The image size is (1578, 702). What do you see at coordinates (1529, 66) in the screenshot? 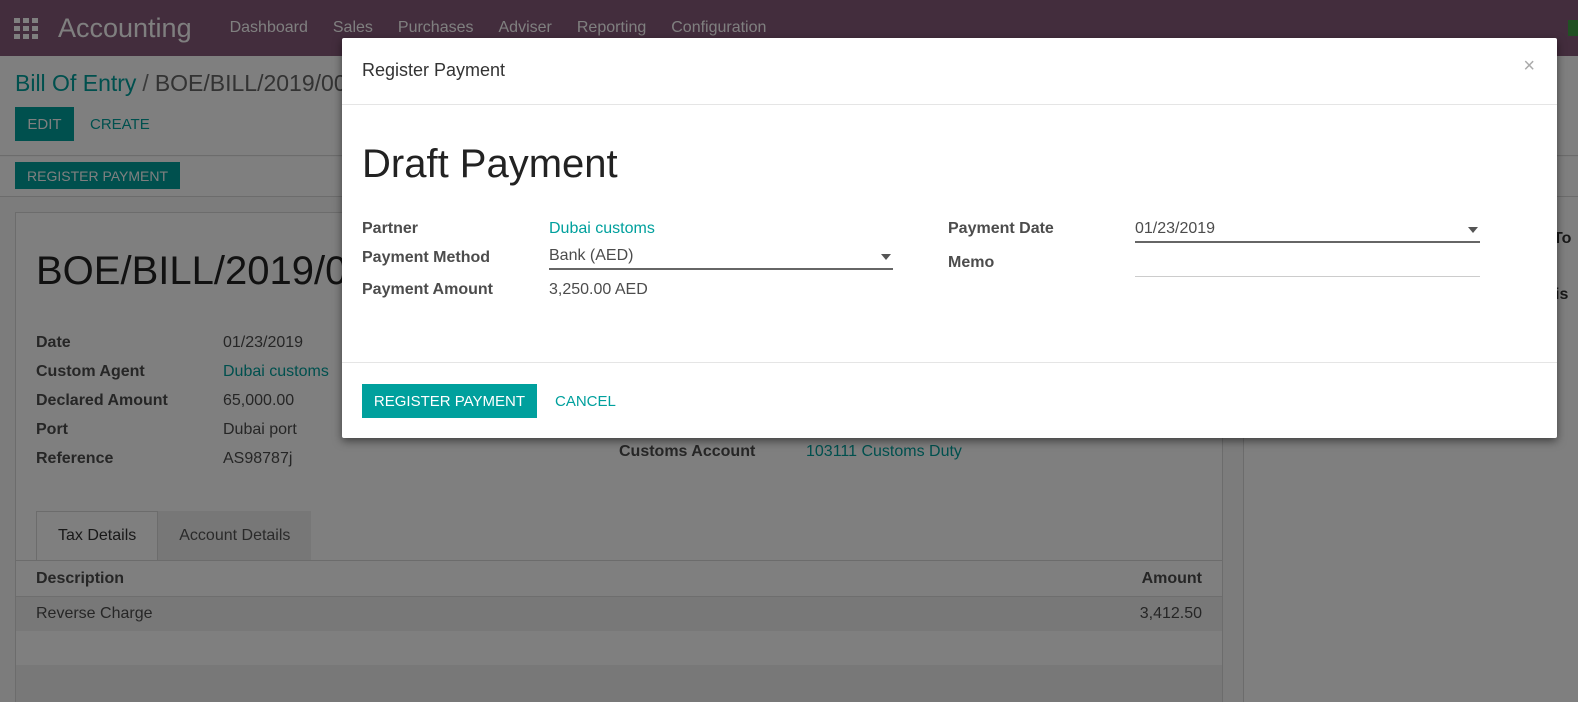
I see `close-icon: ×` at bounding box center [1529, 66].